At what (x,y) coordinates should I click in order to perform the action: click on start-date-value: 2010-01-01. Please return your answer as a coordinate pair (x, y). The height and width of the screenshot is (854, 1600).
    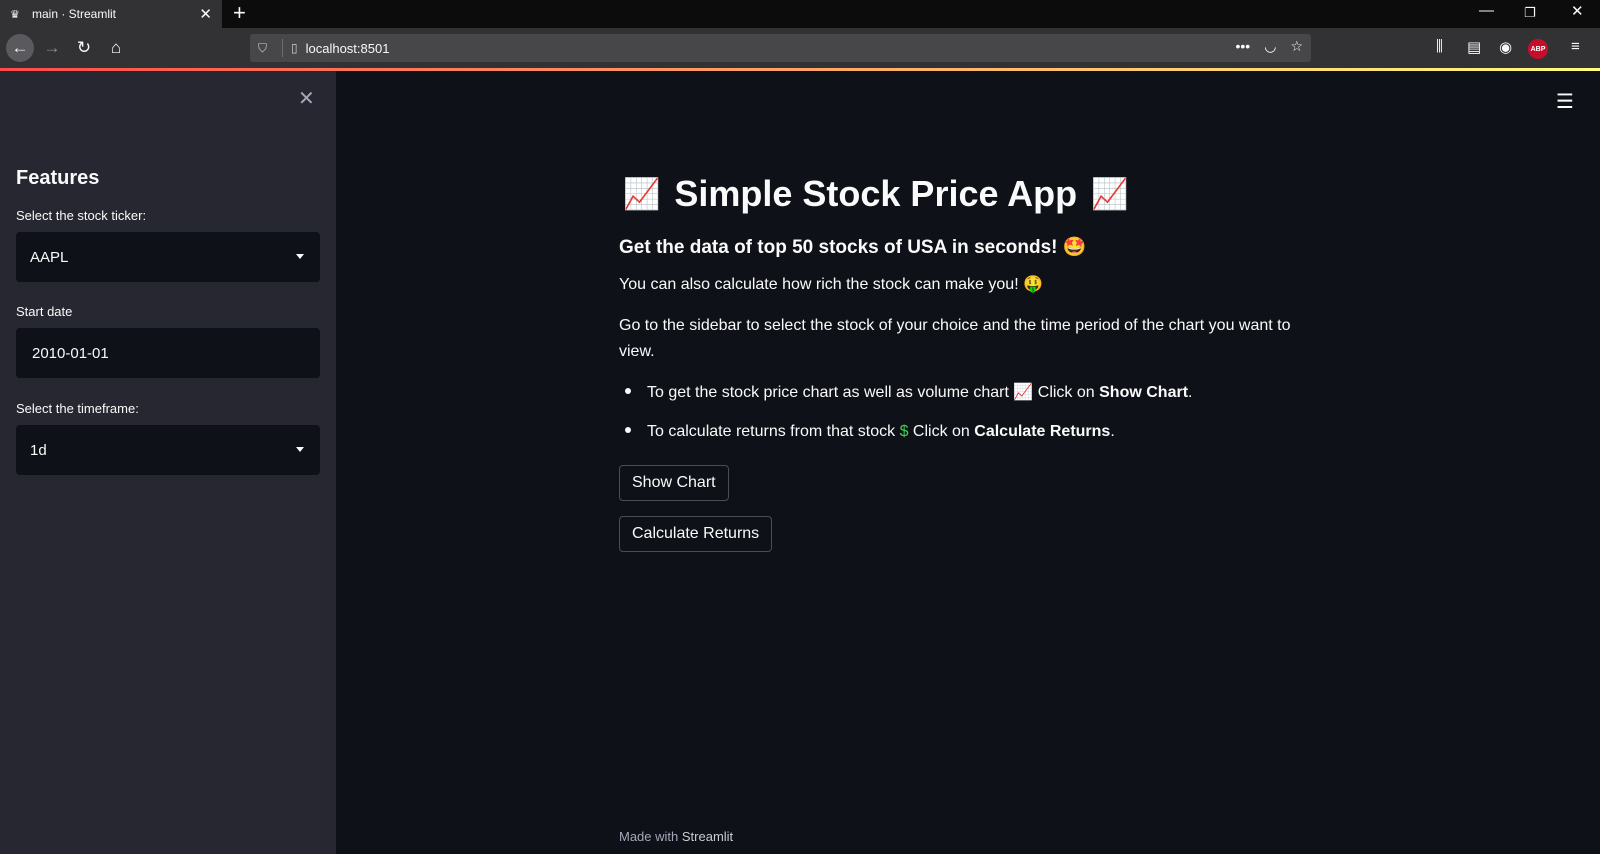
    Looking at the image, I should click on (70, 353).